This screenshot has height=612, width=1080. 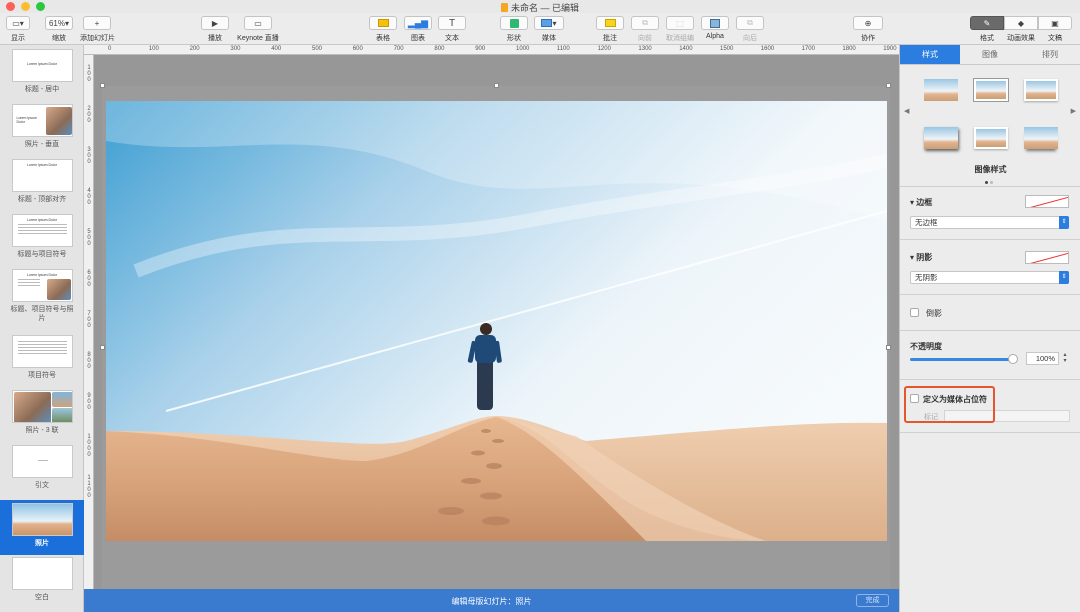 What do you see at coordinates (645, 49) in the screenshot?
I see `ruler-tick-label: 1300` at bounding box center [645, 49].